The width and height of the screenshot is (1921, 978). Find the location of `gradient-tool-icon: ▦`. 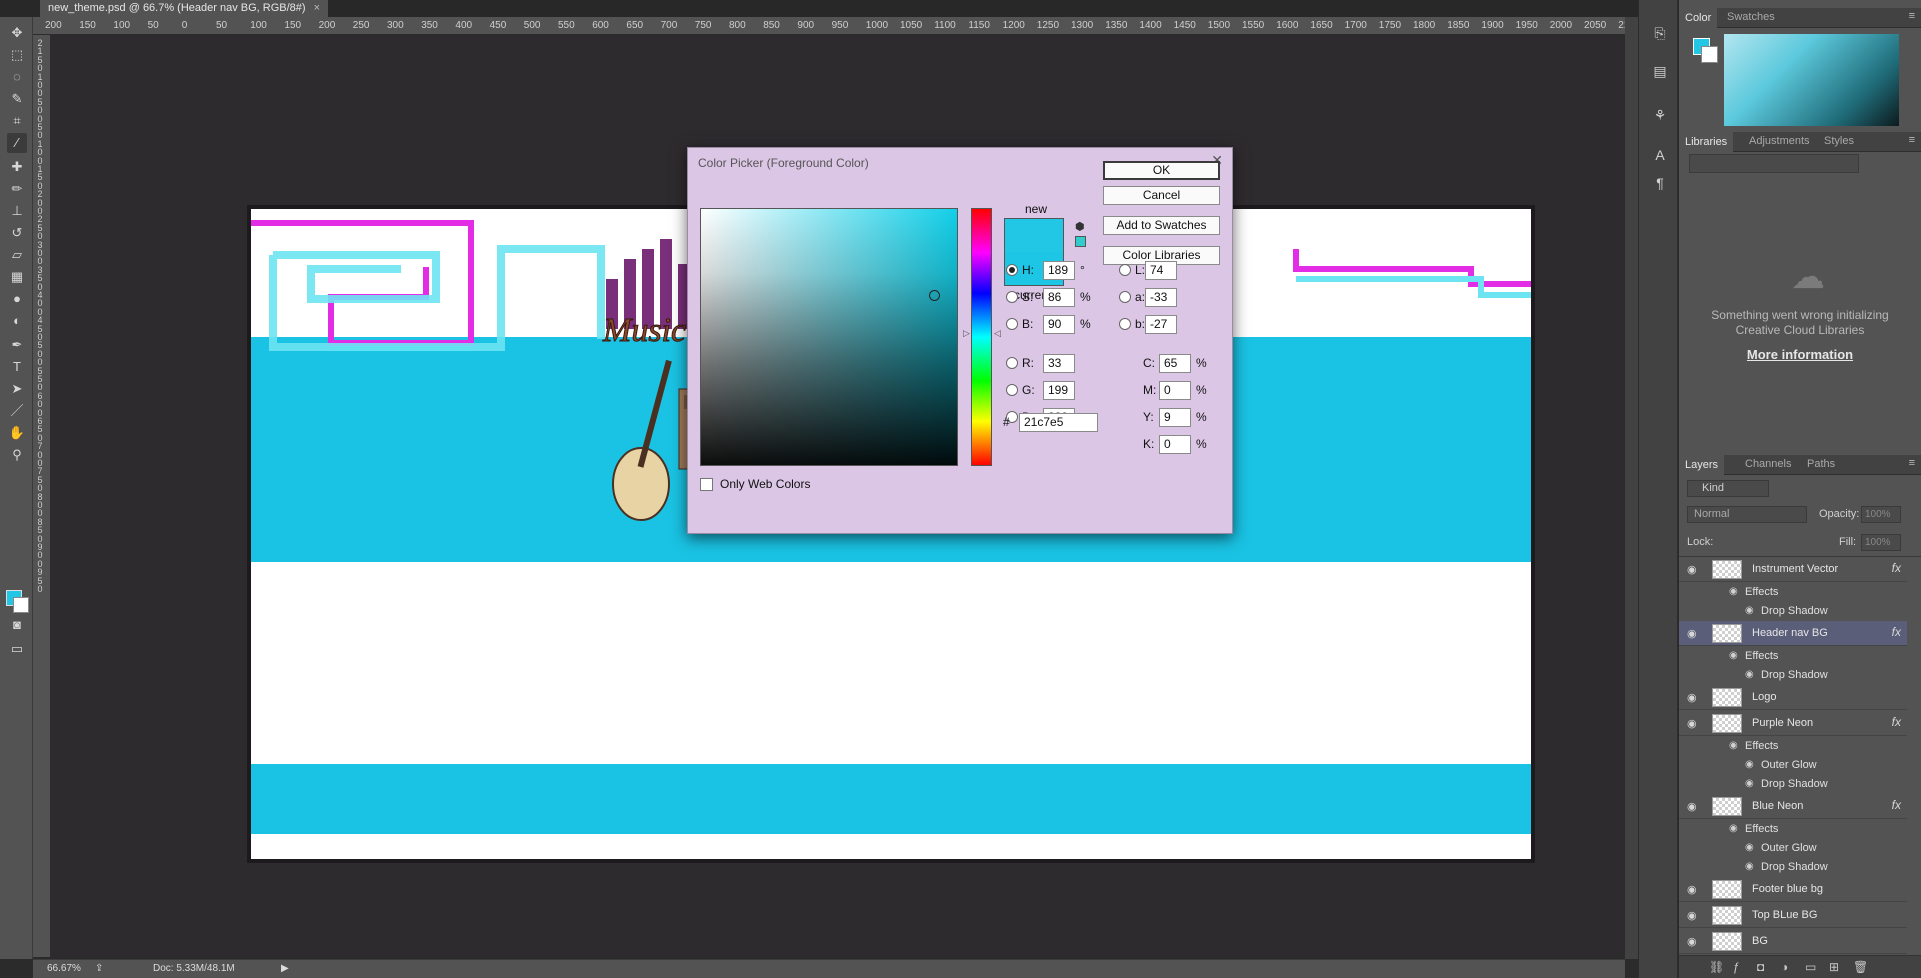

gradient-tool-icon: ▦ is located at coordinates (17, 277).